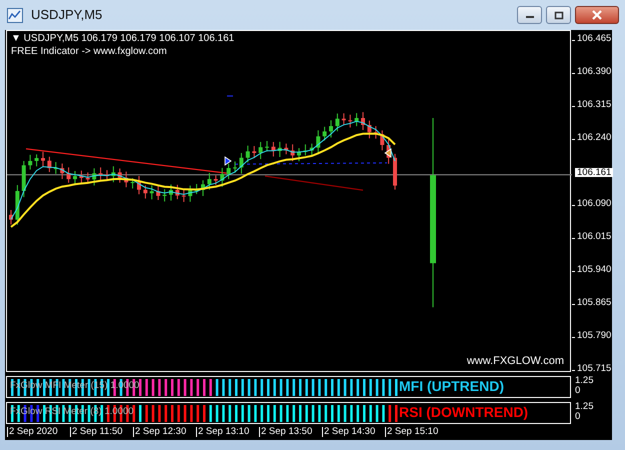 The width and height of the screenshot is (625, 450). Describe the element at coordinates (122, 39) in the screenshot. I see `chart-header: ▼ USDJPY,M5 106.179 106.179 106.107 106.161` at that location.